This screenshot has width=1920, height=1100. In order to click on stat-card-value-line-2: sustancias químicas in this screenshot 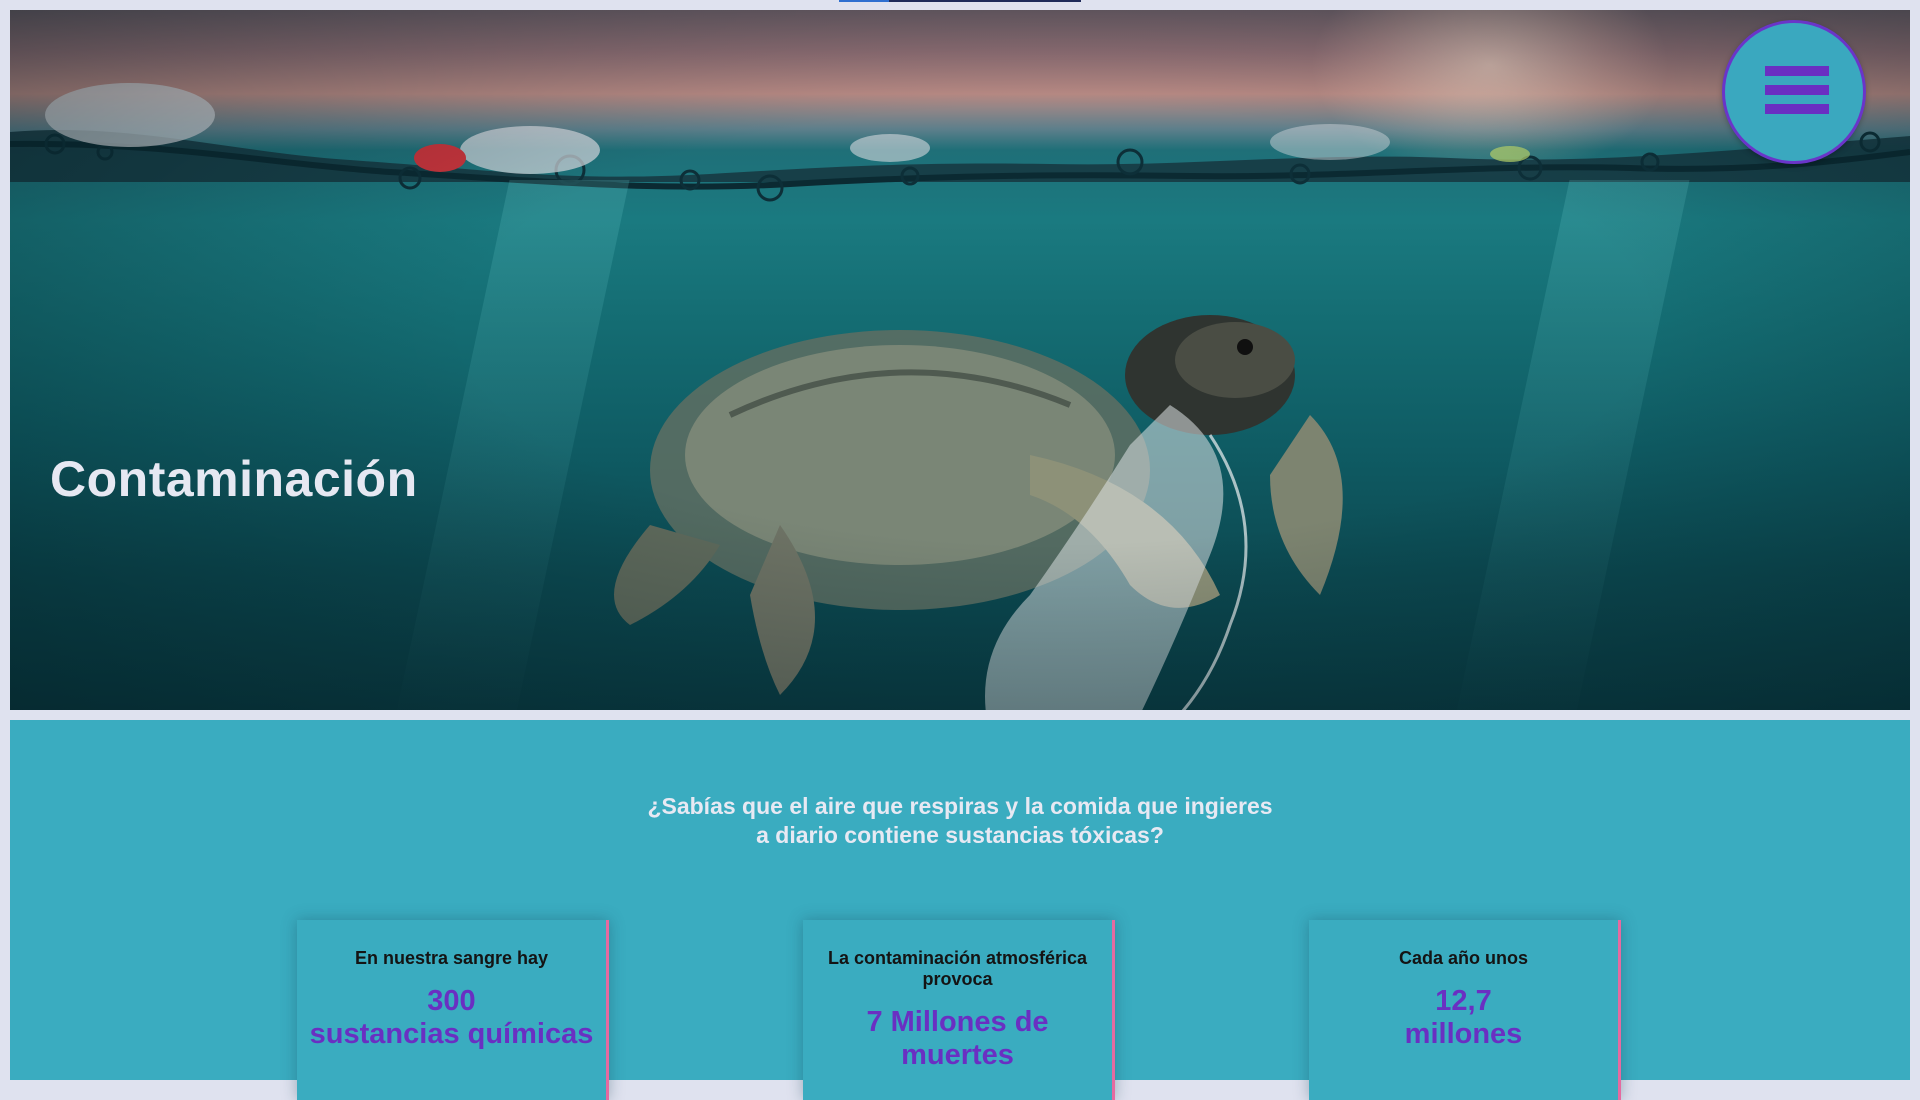, I will do `click(451, 1034)`.